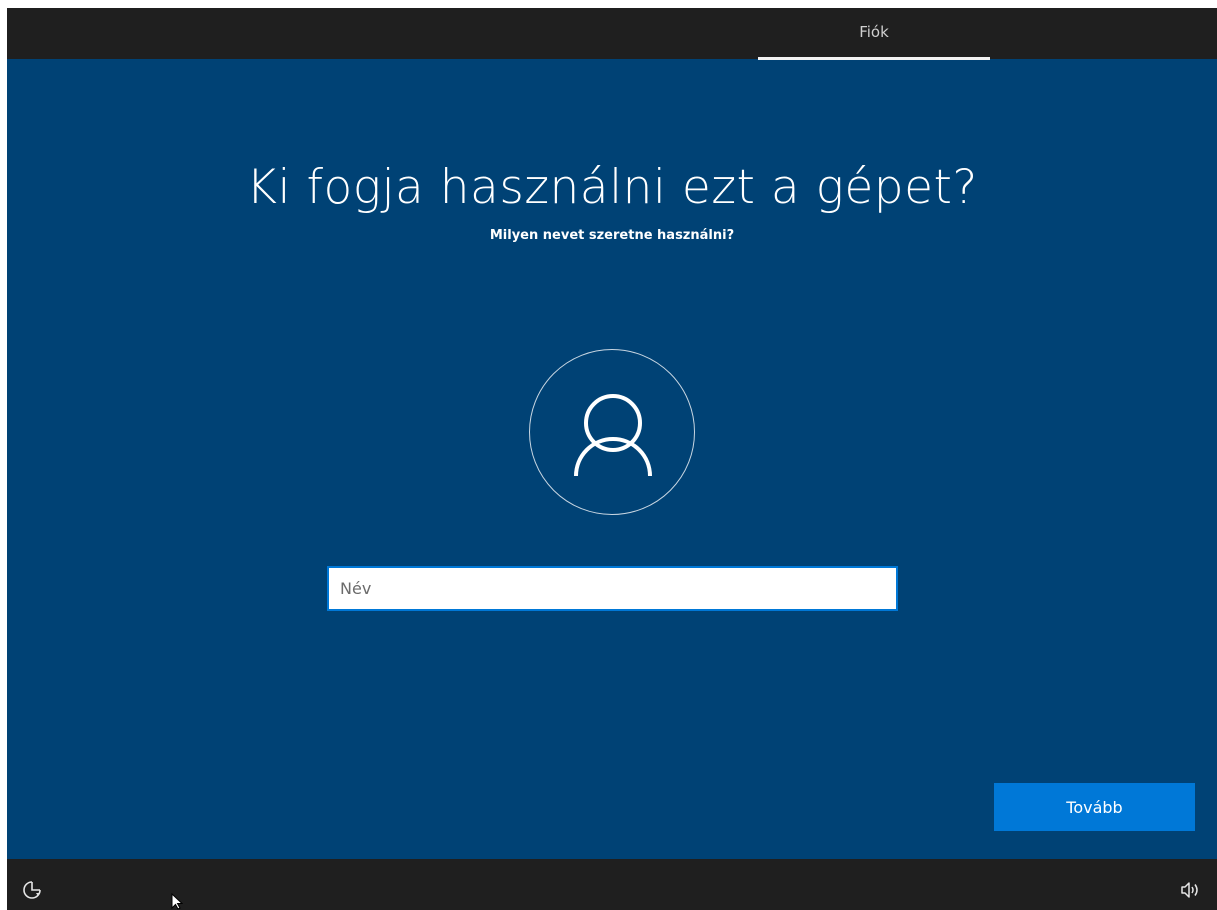 The height and width of the screenshot is (910, 1217). I want to click on mouse-cursor-icon, so click(177, 901).